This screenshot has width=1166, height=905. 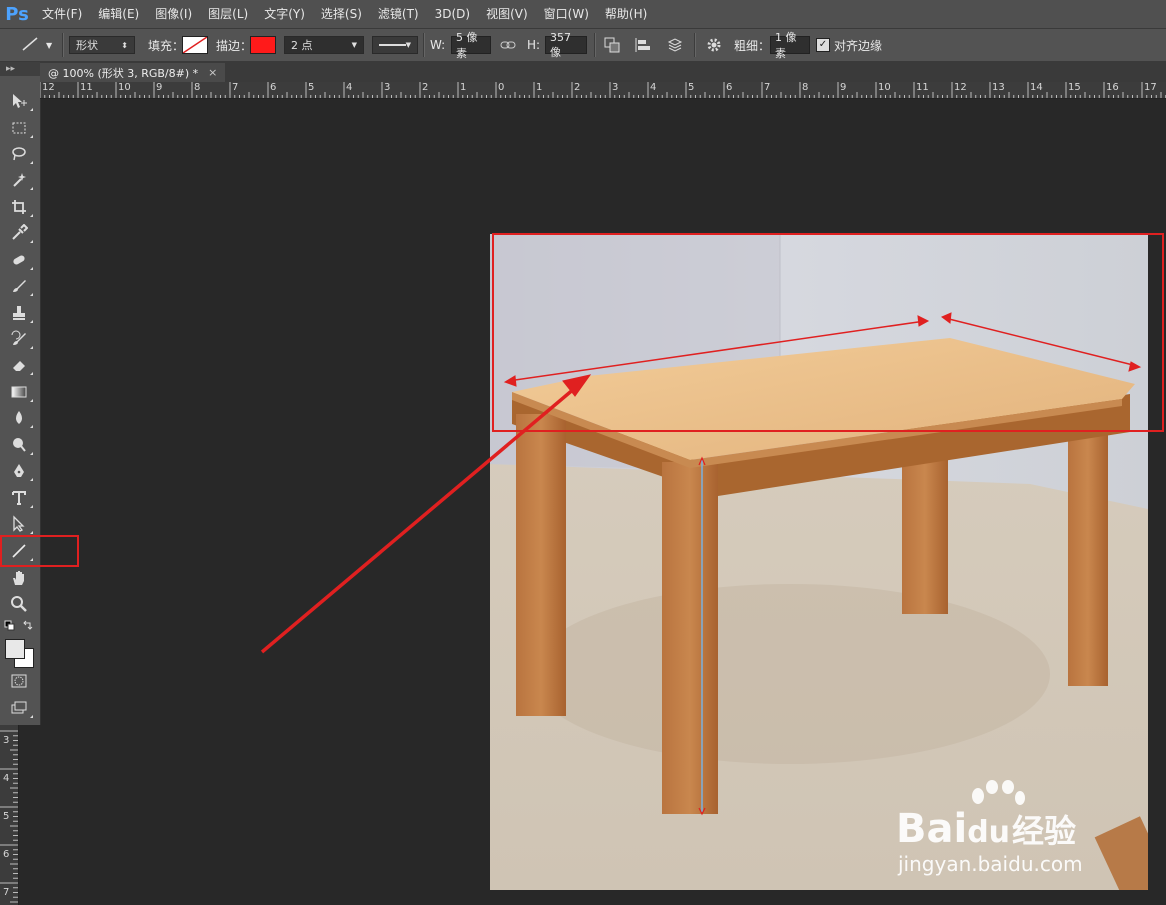 I want to click on baidu-url: jingyan.baidu.com, so click(x=990, y=864).